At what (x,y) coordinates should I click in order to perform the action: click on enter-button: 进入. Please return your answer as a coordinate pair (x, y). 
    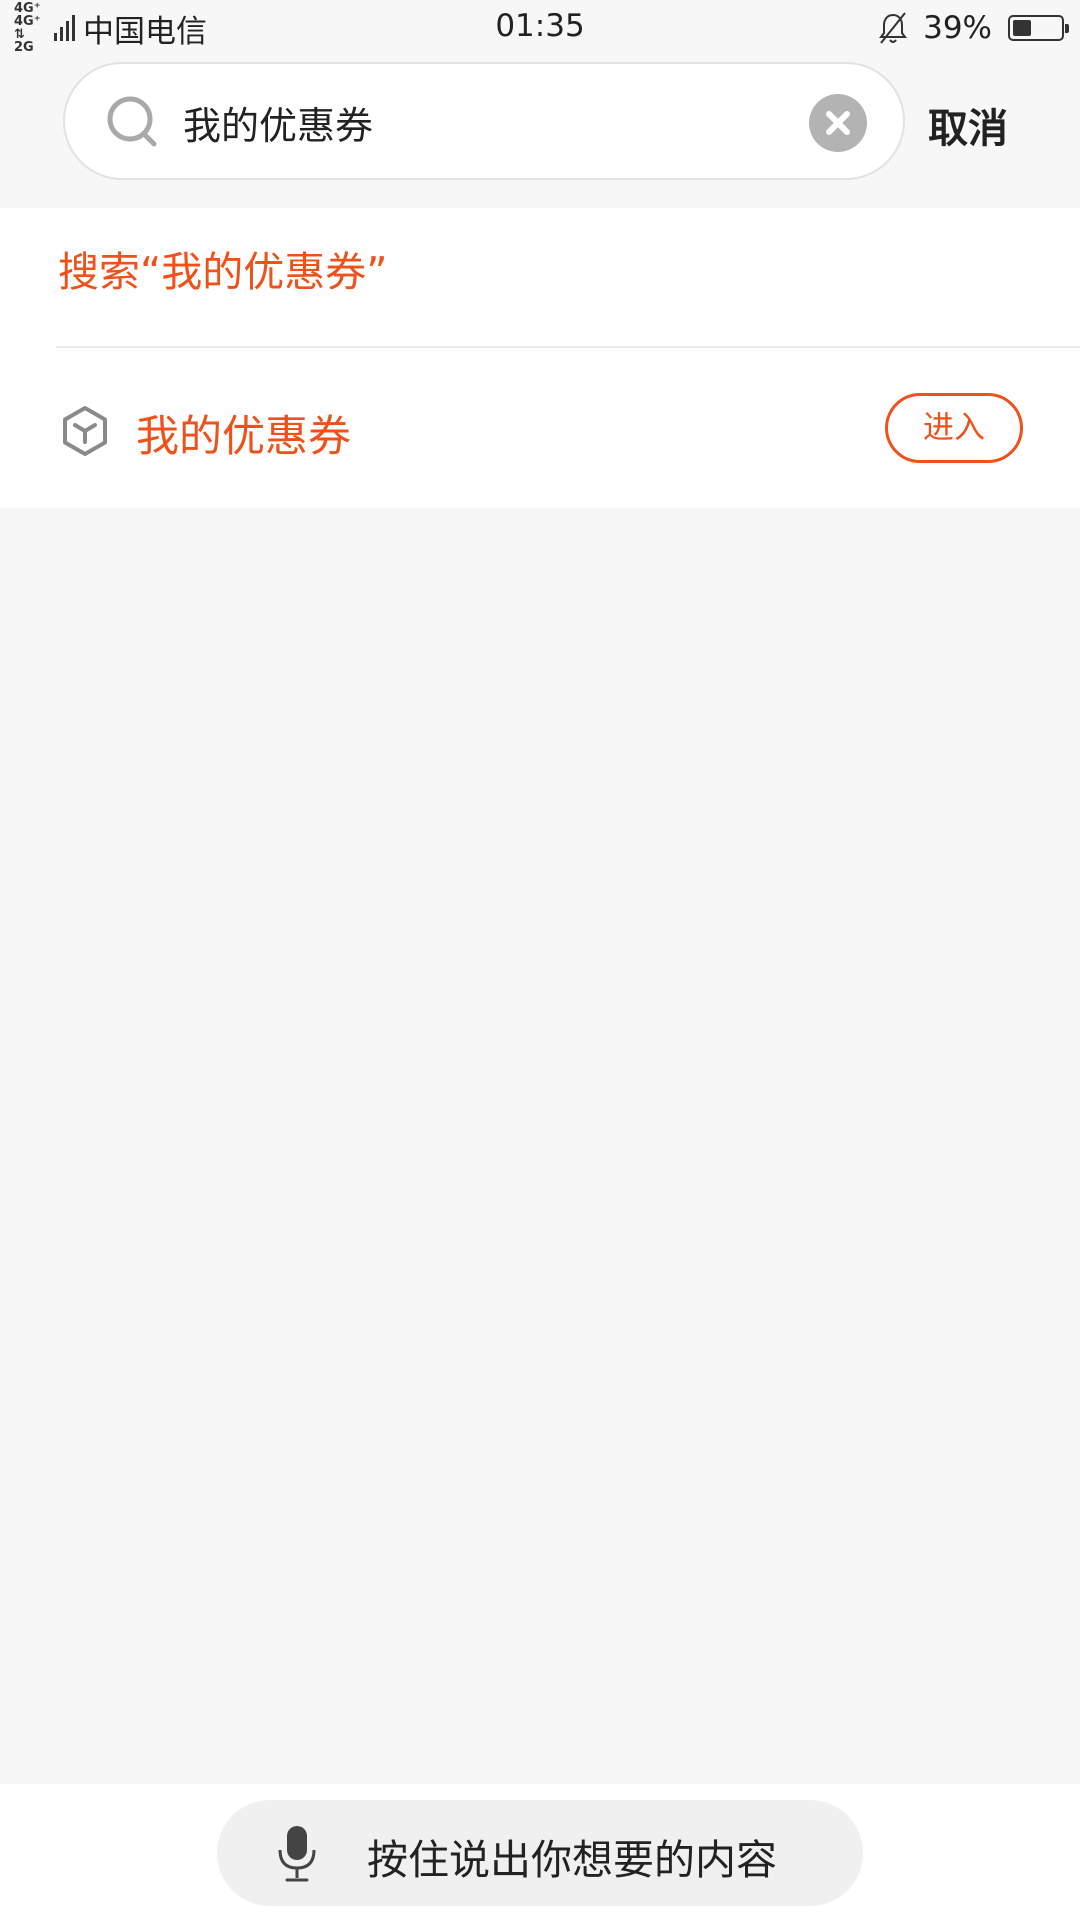
    Looking at the image, I should click on (954, 428).